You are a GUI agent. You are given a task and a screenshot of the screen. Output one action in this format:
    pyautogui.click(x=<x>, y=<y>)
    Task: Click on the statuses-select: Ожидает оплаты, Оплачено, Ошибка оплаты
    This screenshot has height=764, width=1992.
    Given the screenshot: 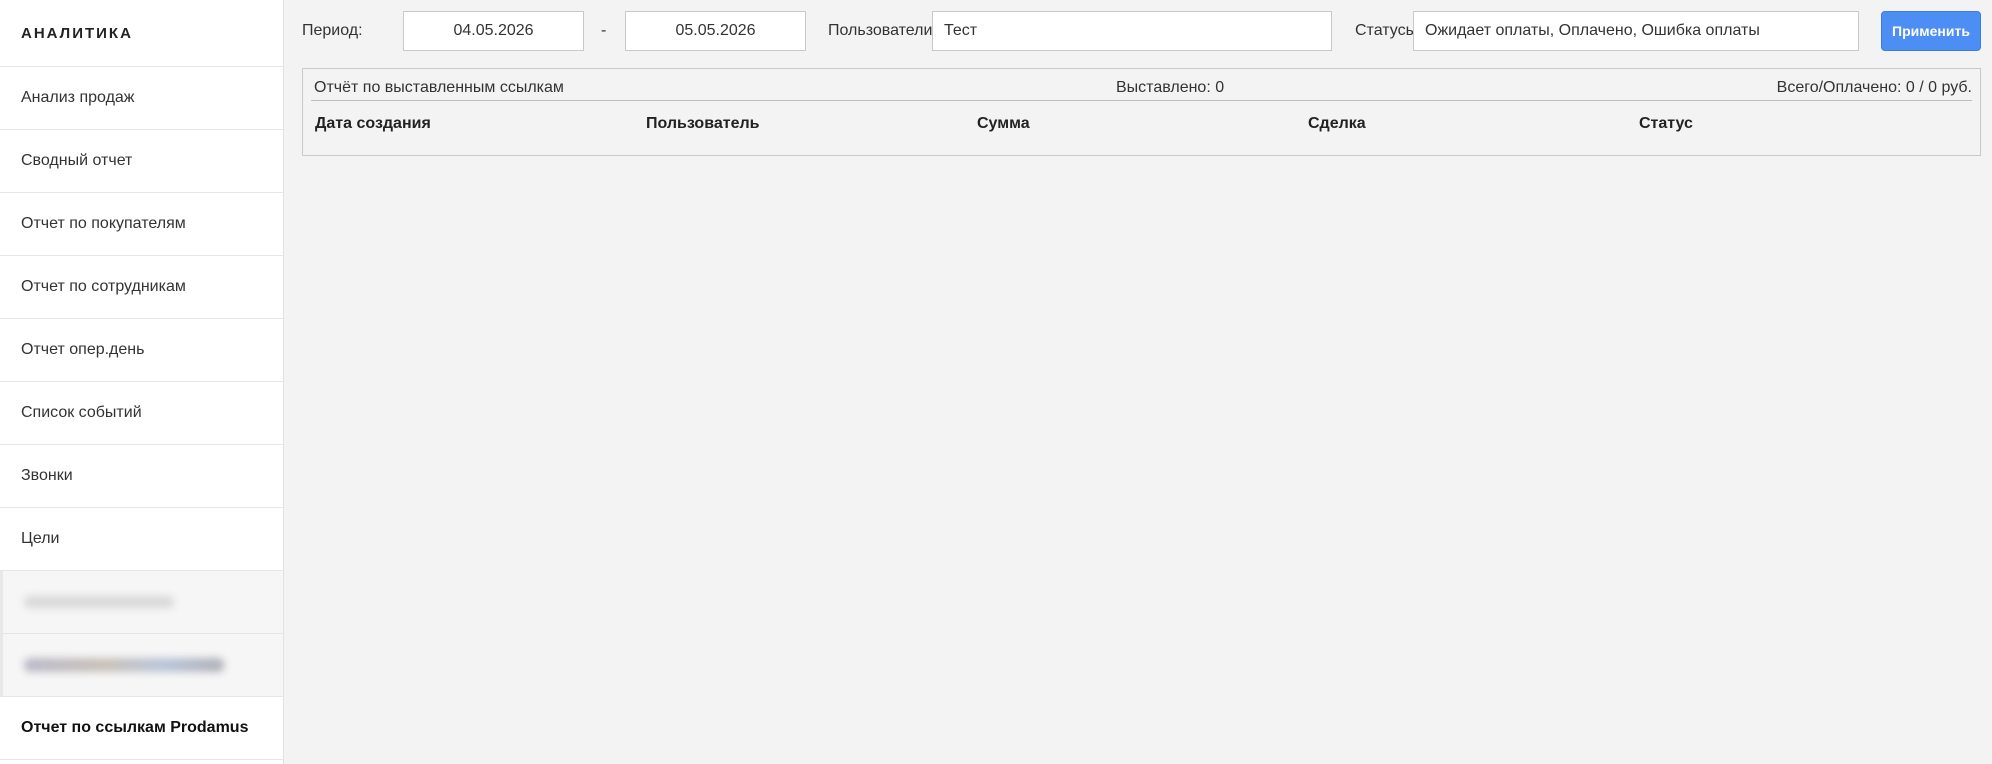 What is the action you would take?
    pyautogui.click(x=1636, y=31)
    